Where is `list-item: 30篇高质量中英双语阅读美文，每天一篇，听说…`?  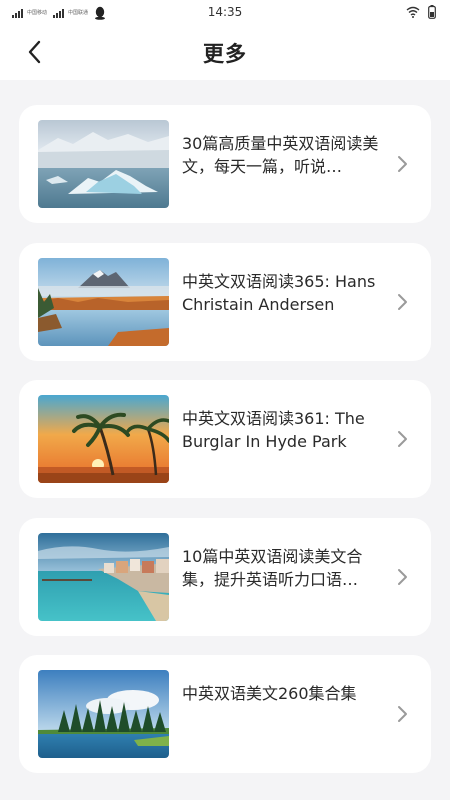 list-item: 30篇高质量中英双语阅读美文，每天一篇，听说… is located at coordinates (225, 164).